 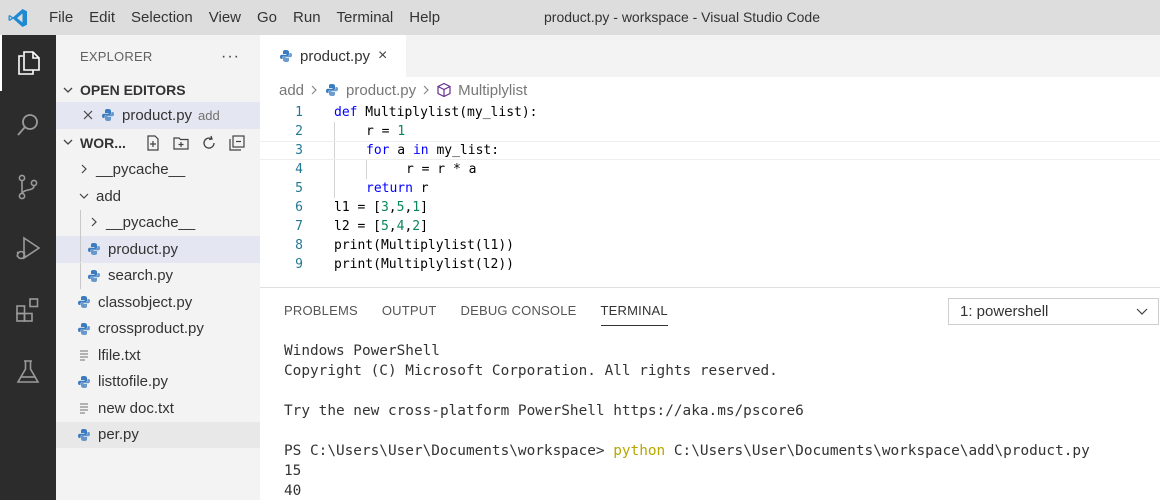 What do you see at coordinates (299, 131) in the screenshot?
I see `line-number: 2` at bounding box center [299, 131].